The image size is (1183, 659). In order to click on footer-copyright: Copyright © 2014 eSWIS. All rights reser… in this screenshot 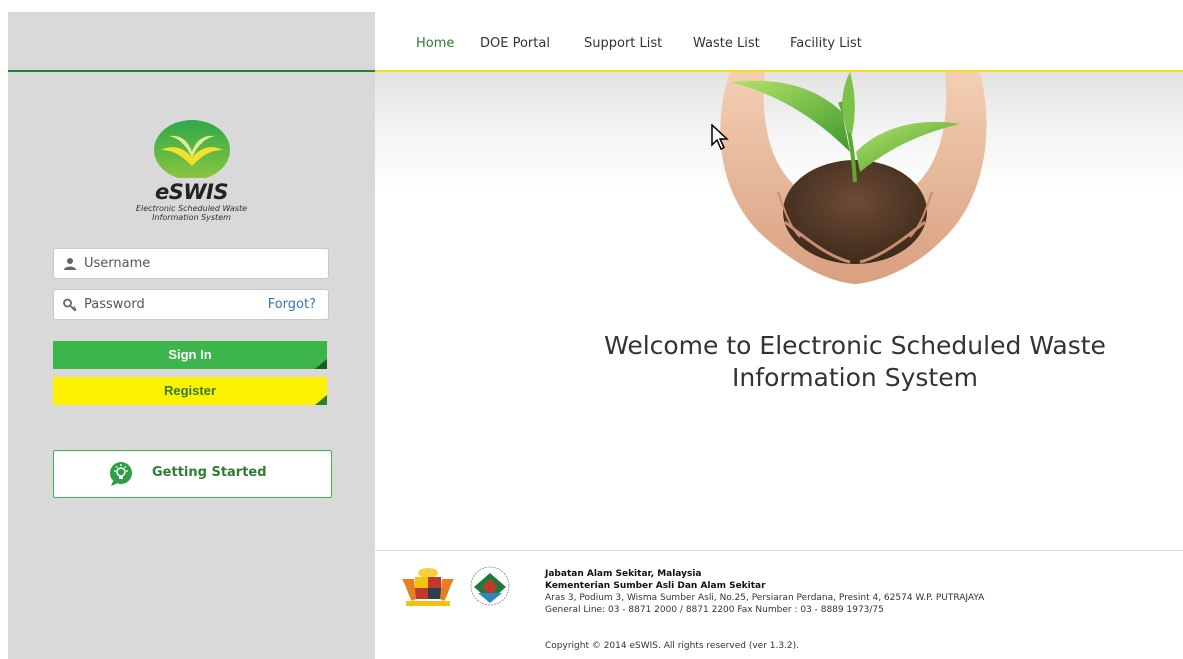, I will do `click(672, 646)`.